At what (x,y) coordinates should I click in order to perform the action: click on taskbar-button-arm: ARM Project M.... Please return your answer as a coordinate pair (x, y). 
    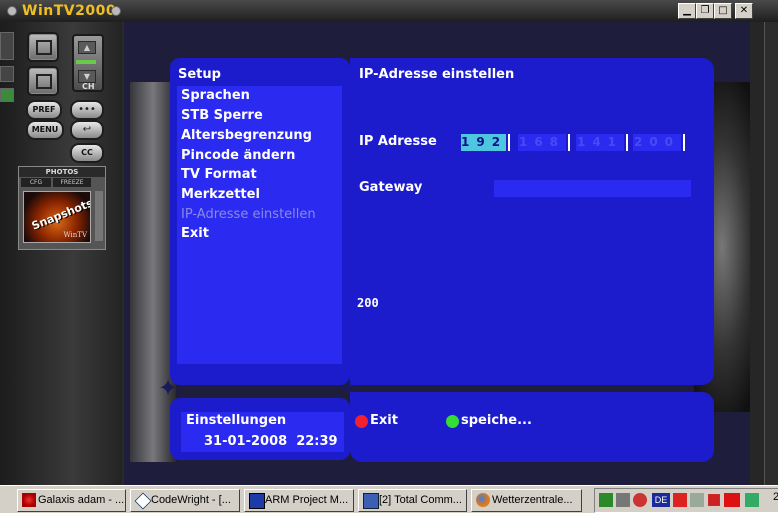
    Looking at the image, I should click on (299, 500).